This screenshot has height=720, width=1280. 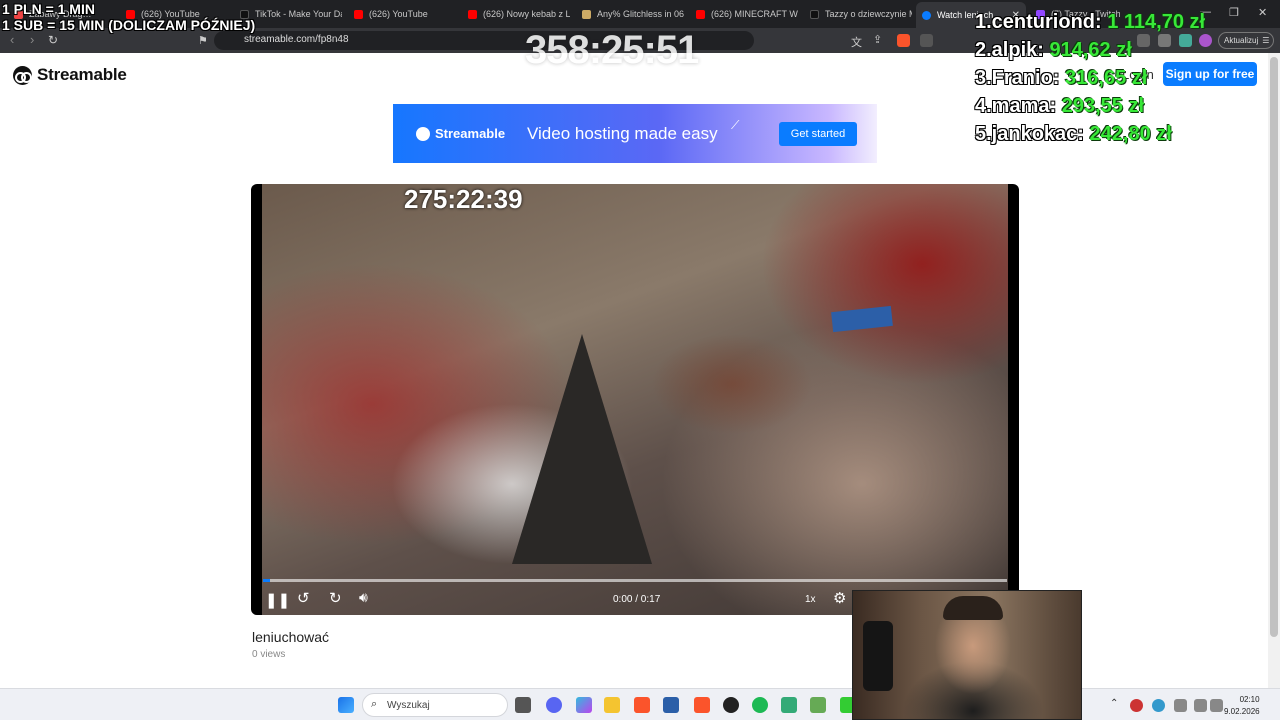 I want to click on tray-overflow-icon: ⌃, so click(x=1114, y=703).